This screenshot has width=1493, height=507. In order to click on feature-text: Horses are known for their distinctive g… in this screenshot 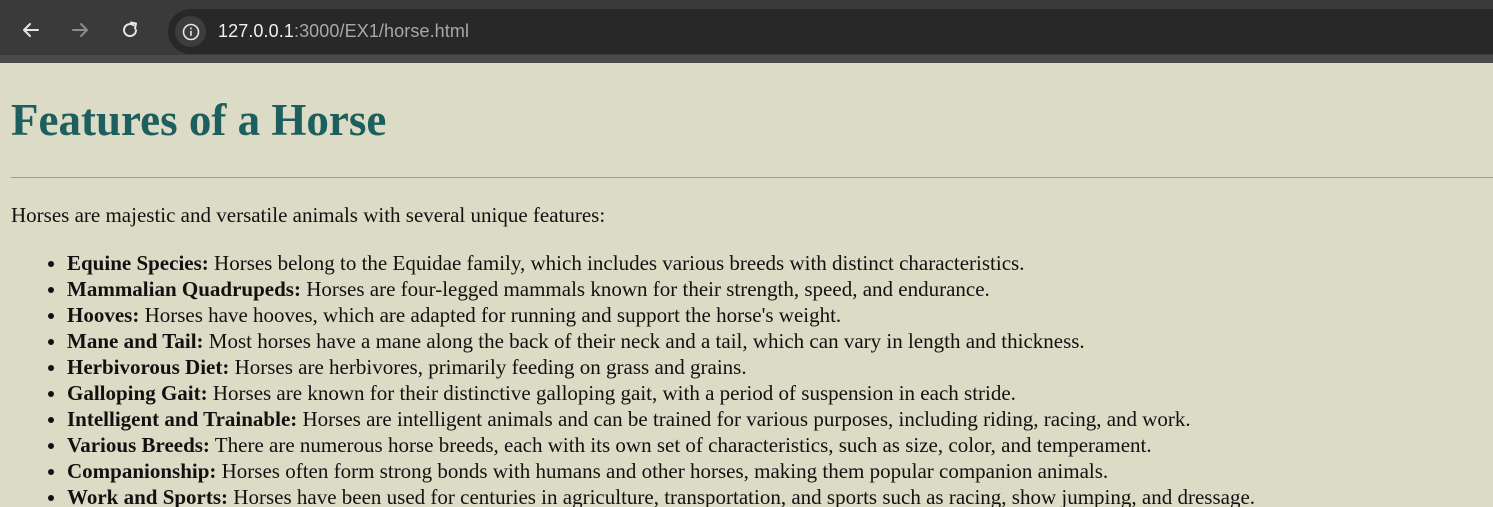, I will do `click(611, 393)`.